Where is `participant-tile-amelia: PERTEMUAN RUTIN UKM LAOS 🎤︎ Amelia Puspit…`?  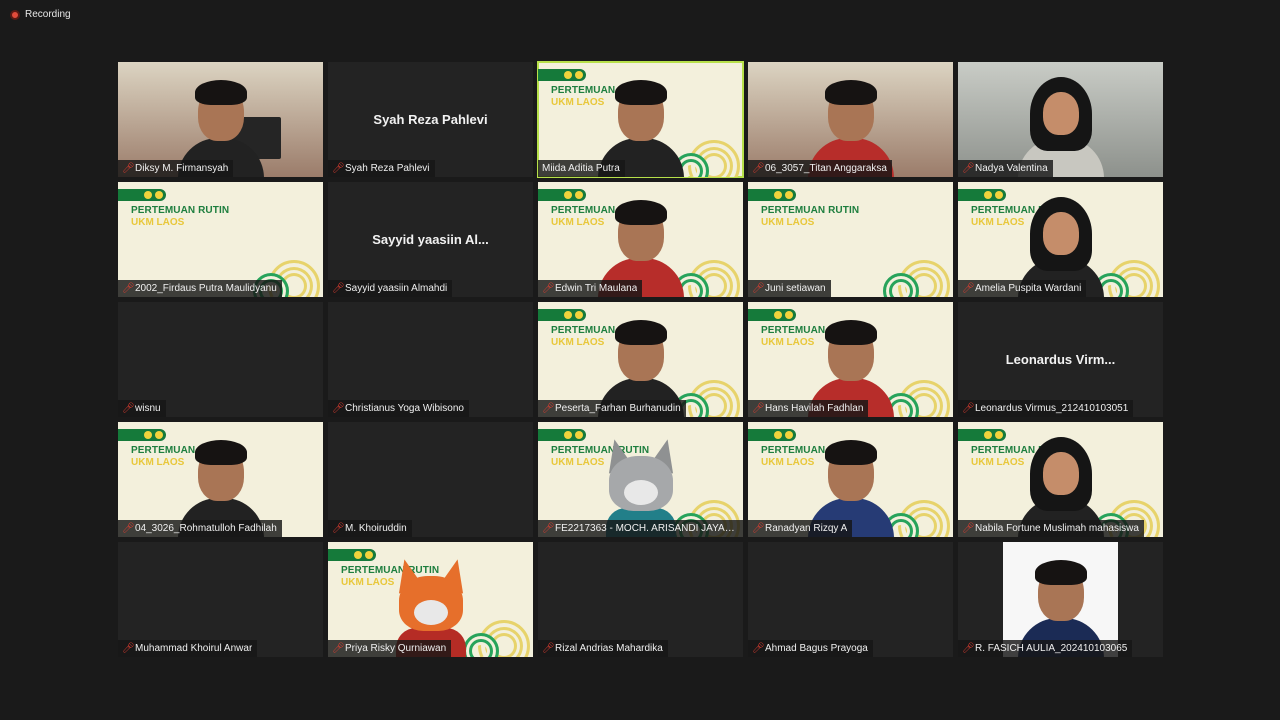 participant-tile-amelia: PERTEMUAN RUTIN UKM LAOS 🎤︎ Amelia Puspit… is located at coordinates (1060, 239).